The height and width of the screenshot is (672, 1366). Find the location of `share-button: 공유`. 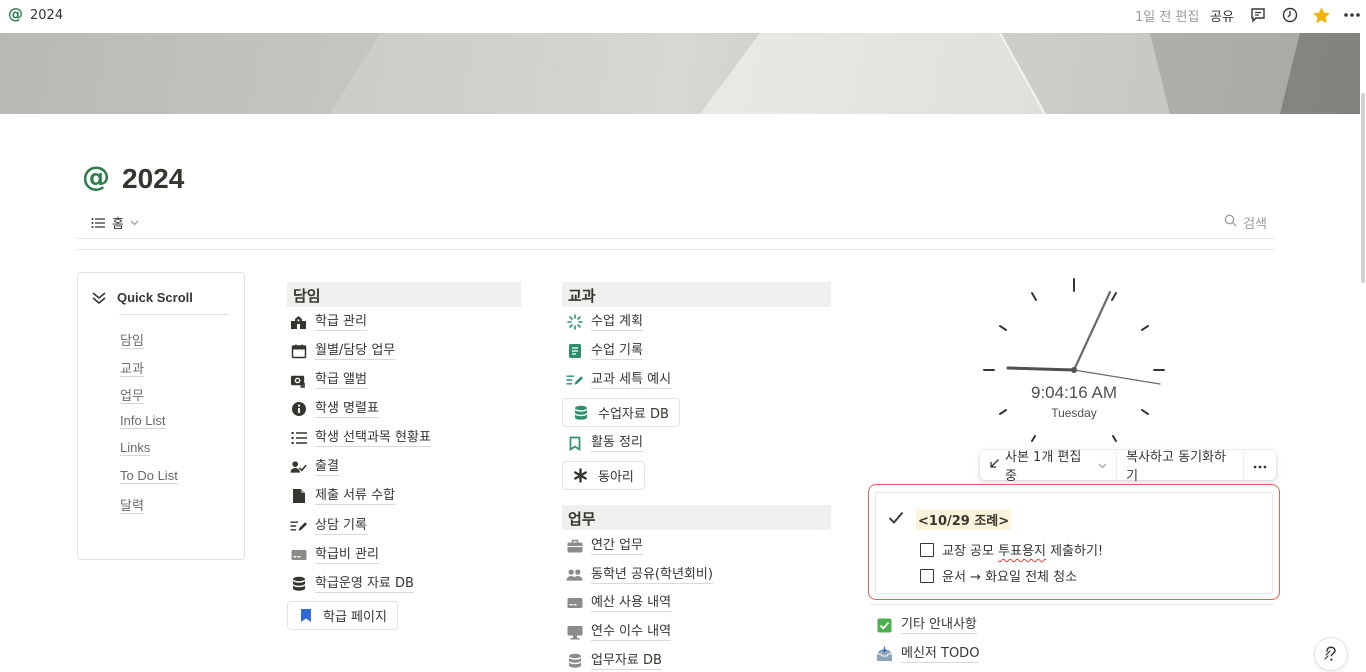

share-button: 공유 is located at coordinates (1222, 15).